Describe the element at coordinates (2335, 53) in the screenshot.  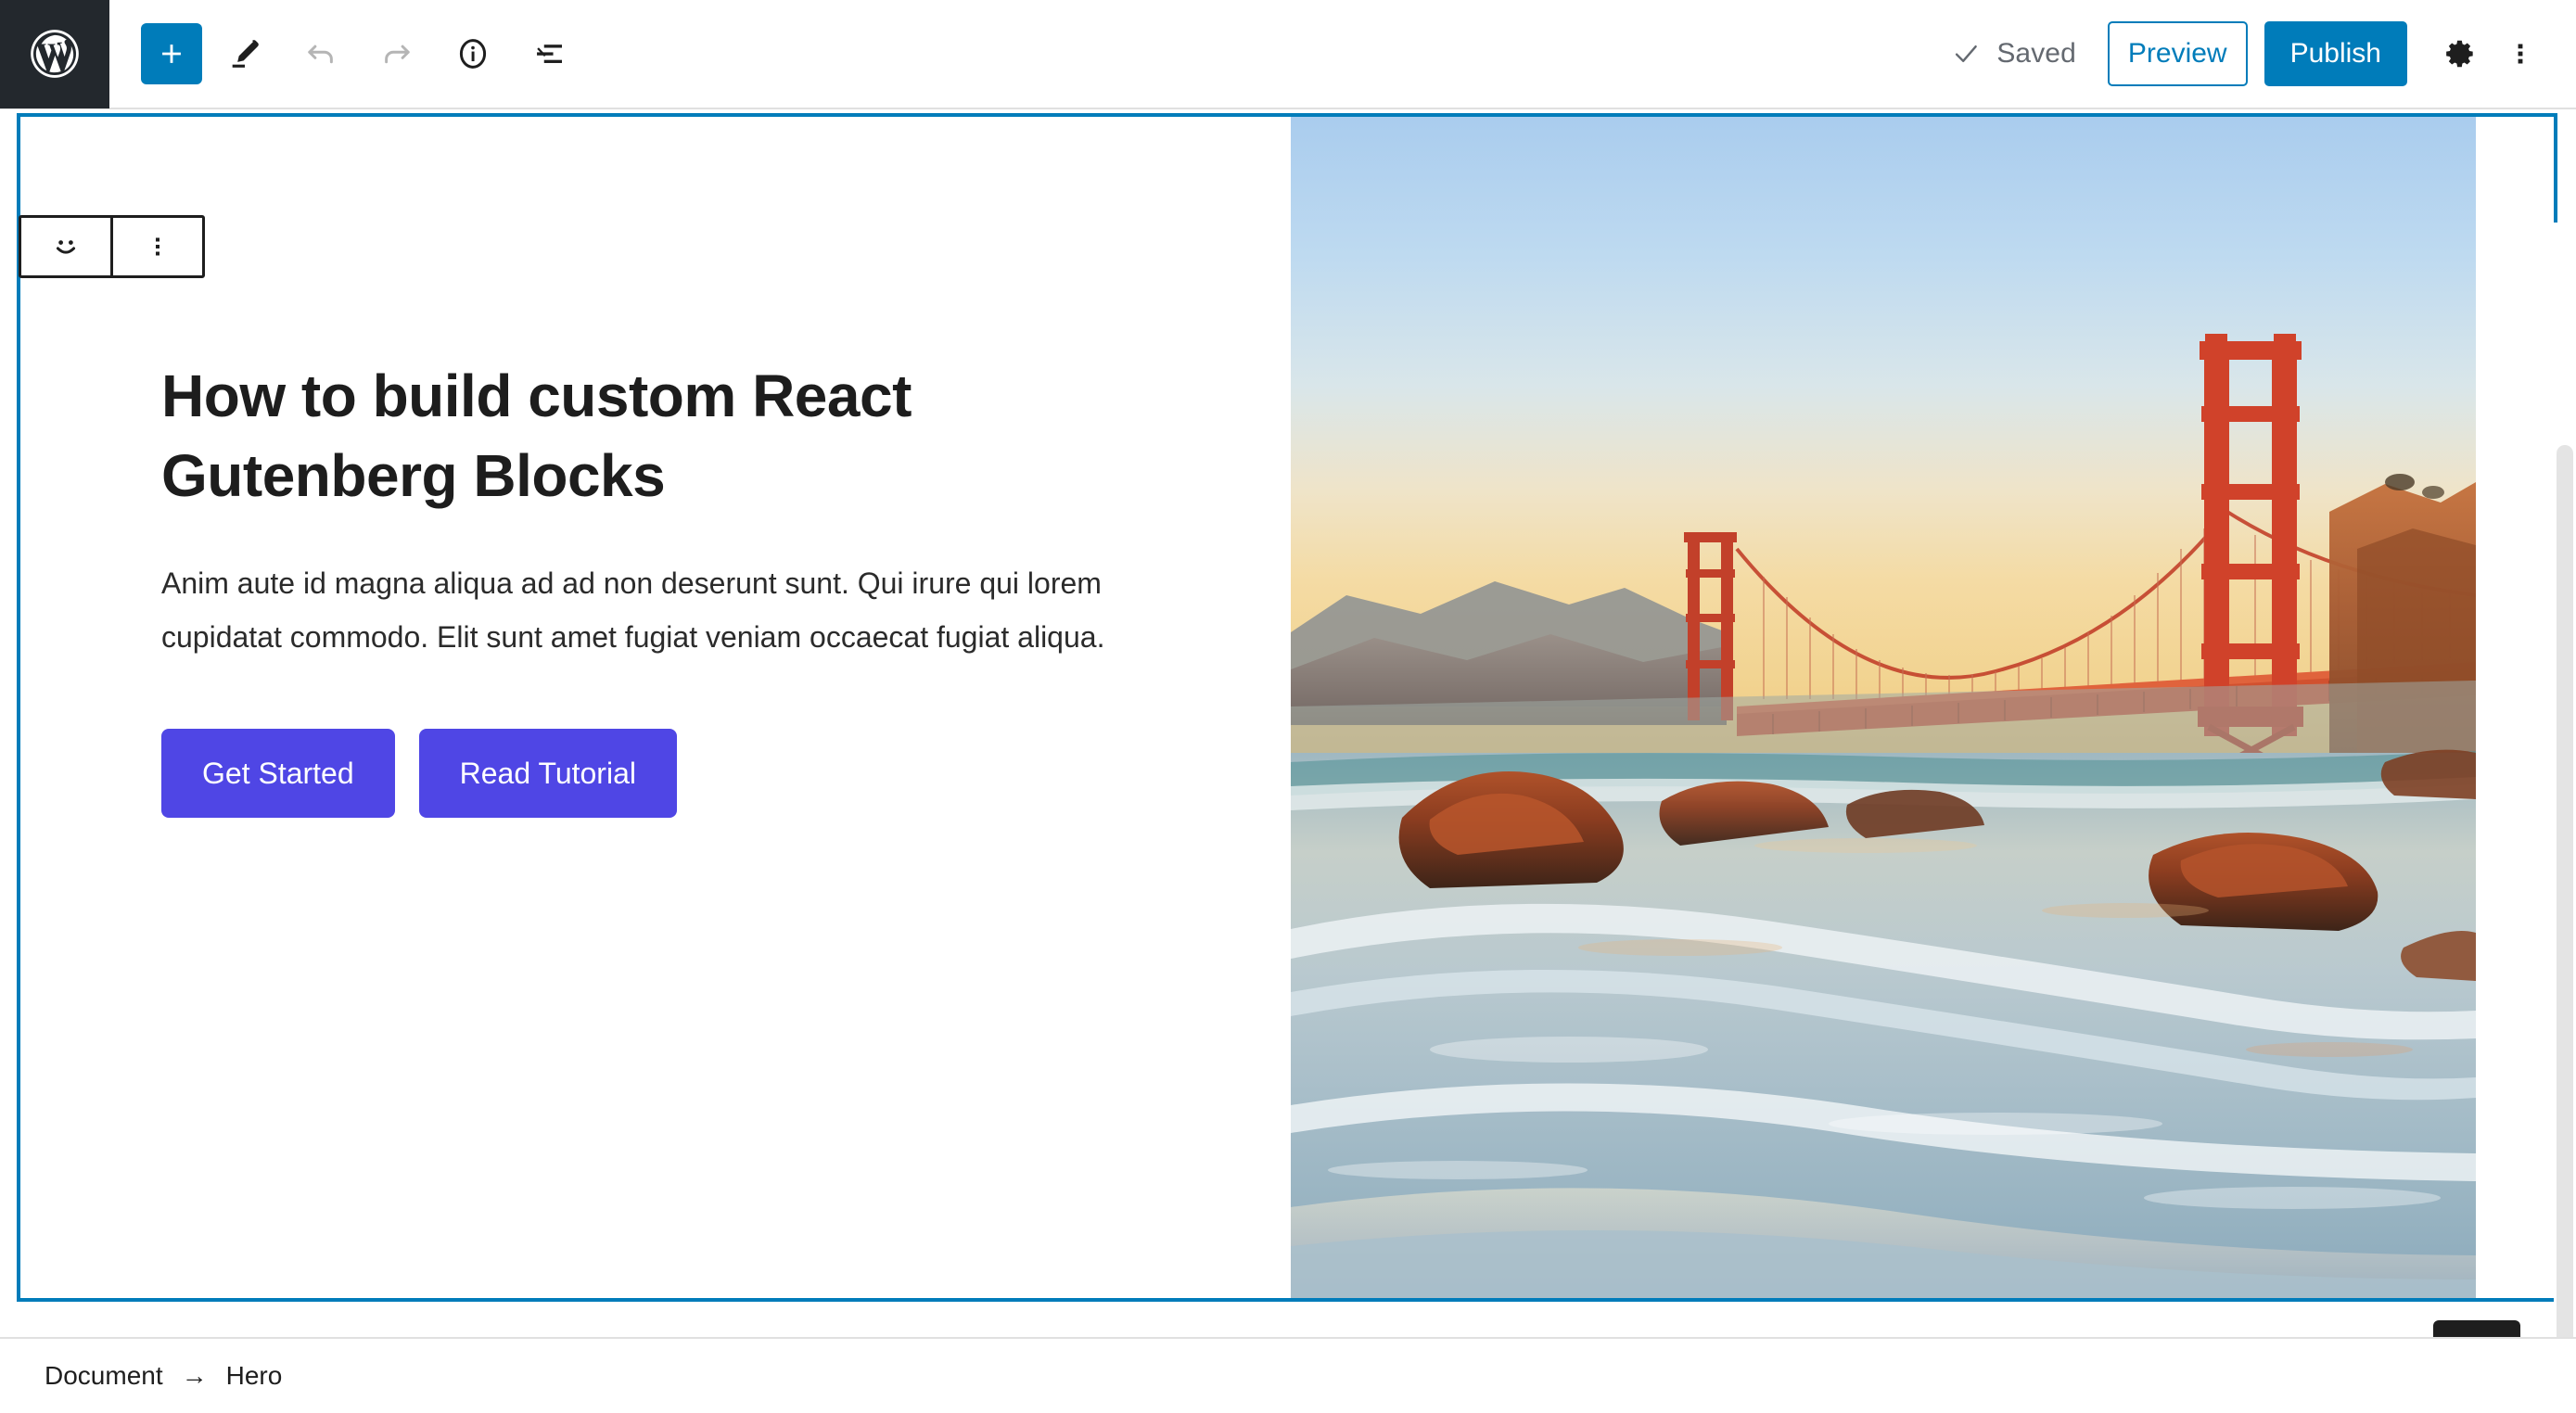
I see `publish-button: Publish` at that location.